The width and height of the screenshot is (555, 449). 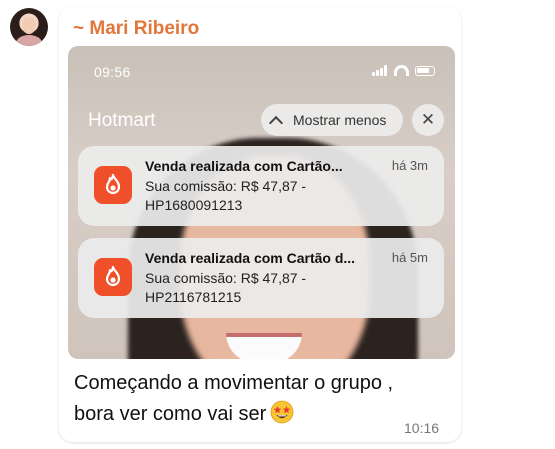 I want to click on message-timestamp: 10:16, so click(x=422, y=428).